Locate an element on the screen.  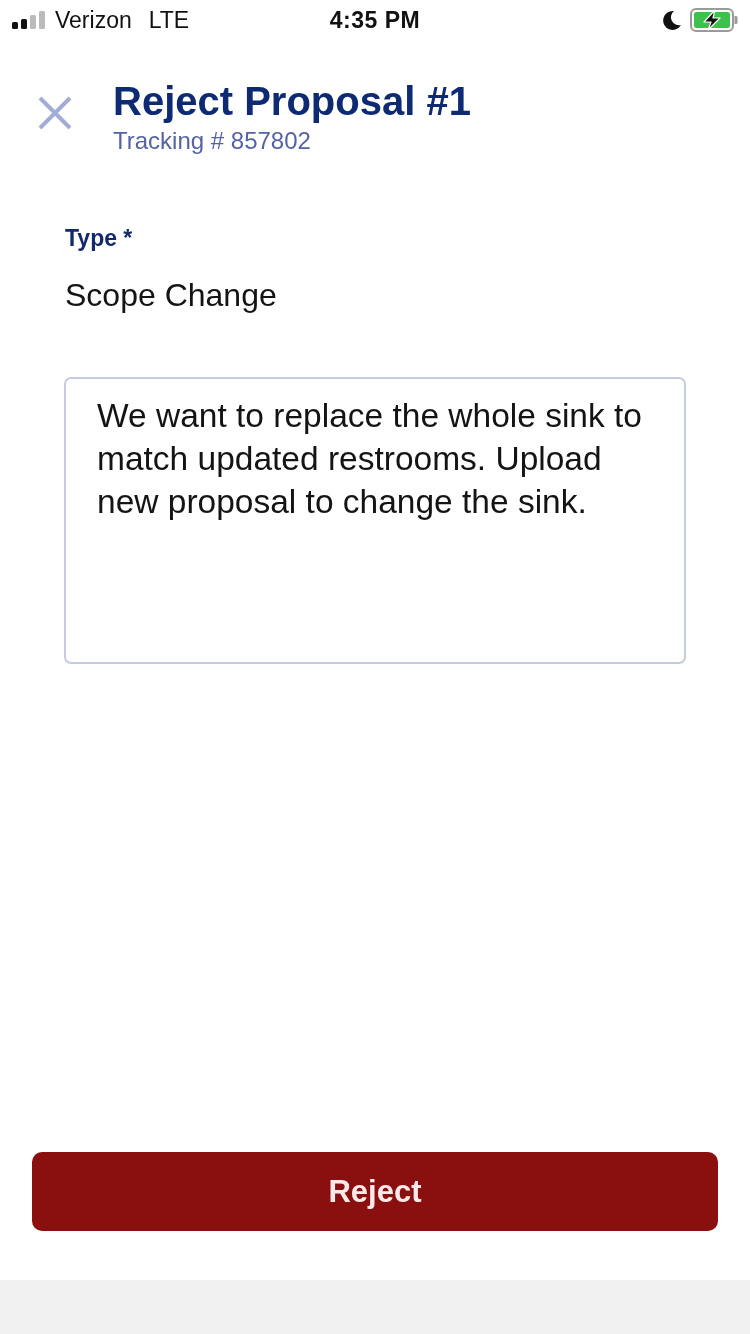
battery-charging-icon is located at coordinates (714, 20).